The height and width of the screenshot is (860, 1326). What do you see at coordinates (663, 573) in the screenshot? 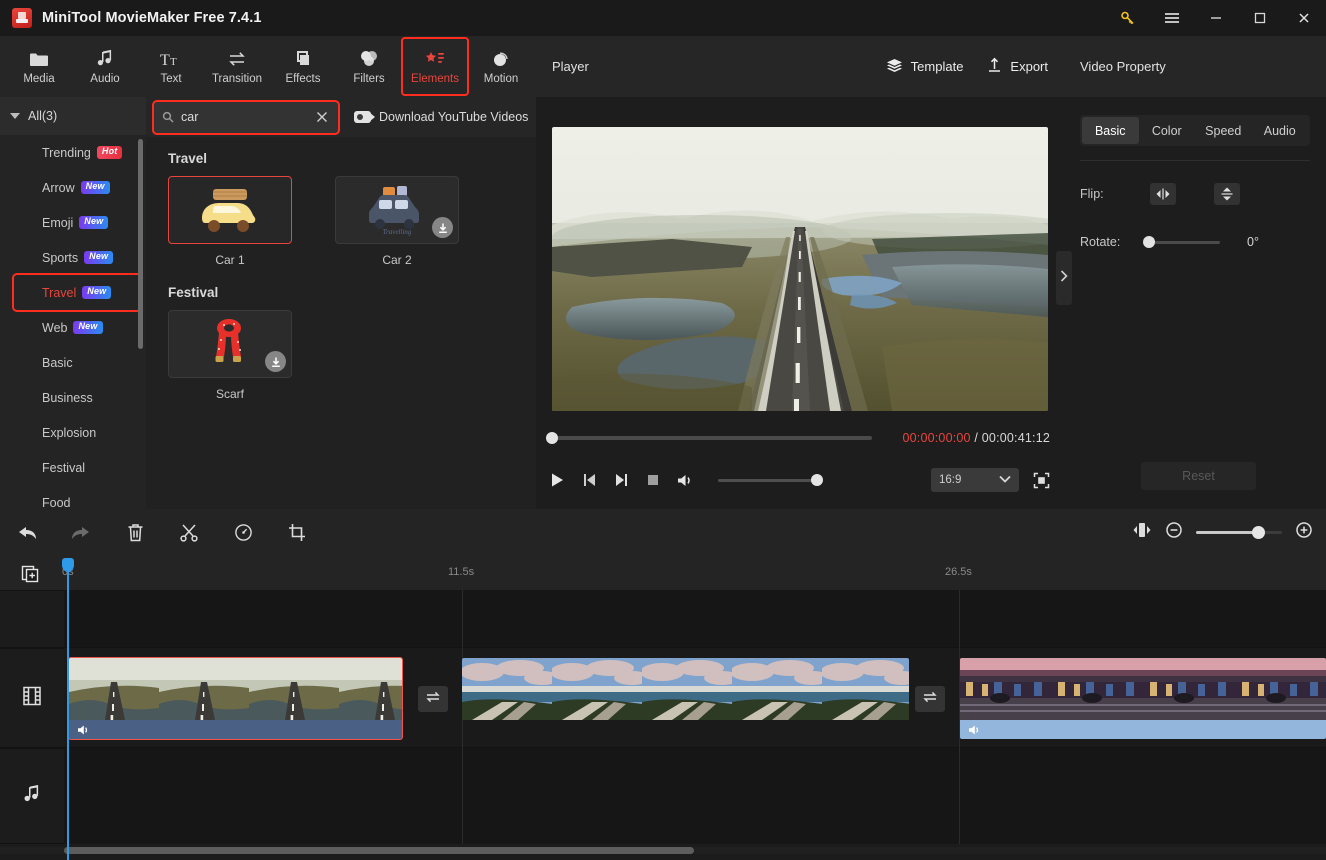
I see `timeline-ruler: 0s 11.5s 26.5s` at bounding box center [663, 573].